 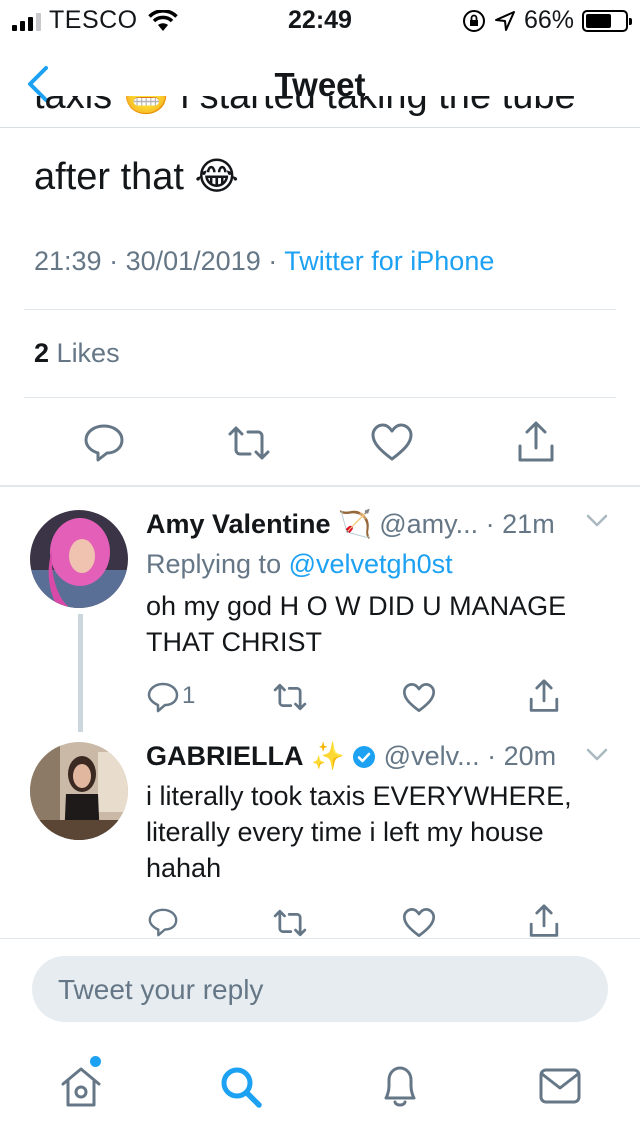 What do you see at coordinates (607, 20) in the screenshot?
I see `battery-icon` at bounding box center [607, 20].